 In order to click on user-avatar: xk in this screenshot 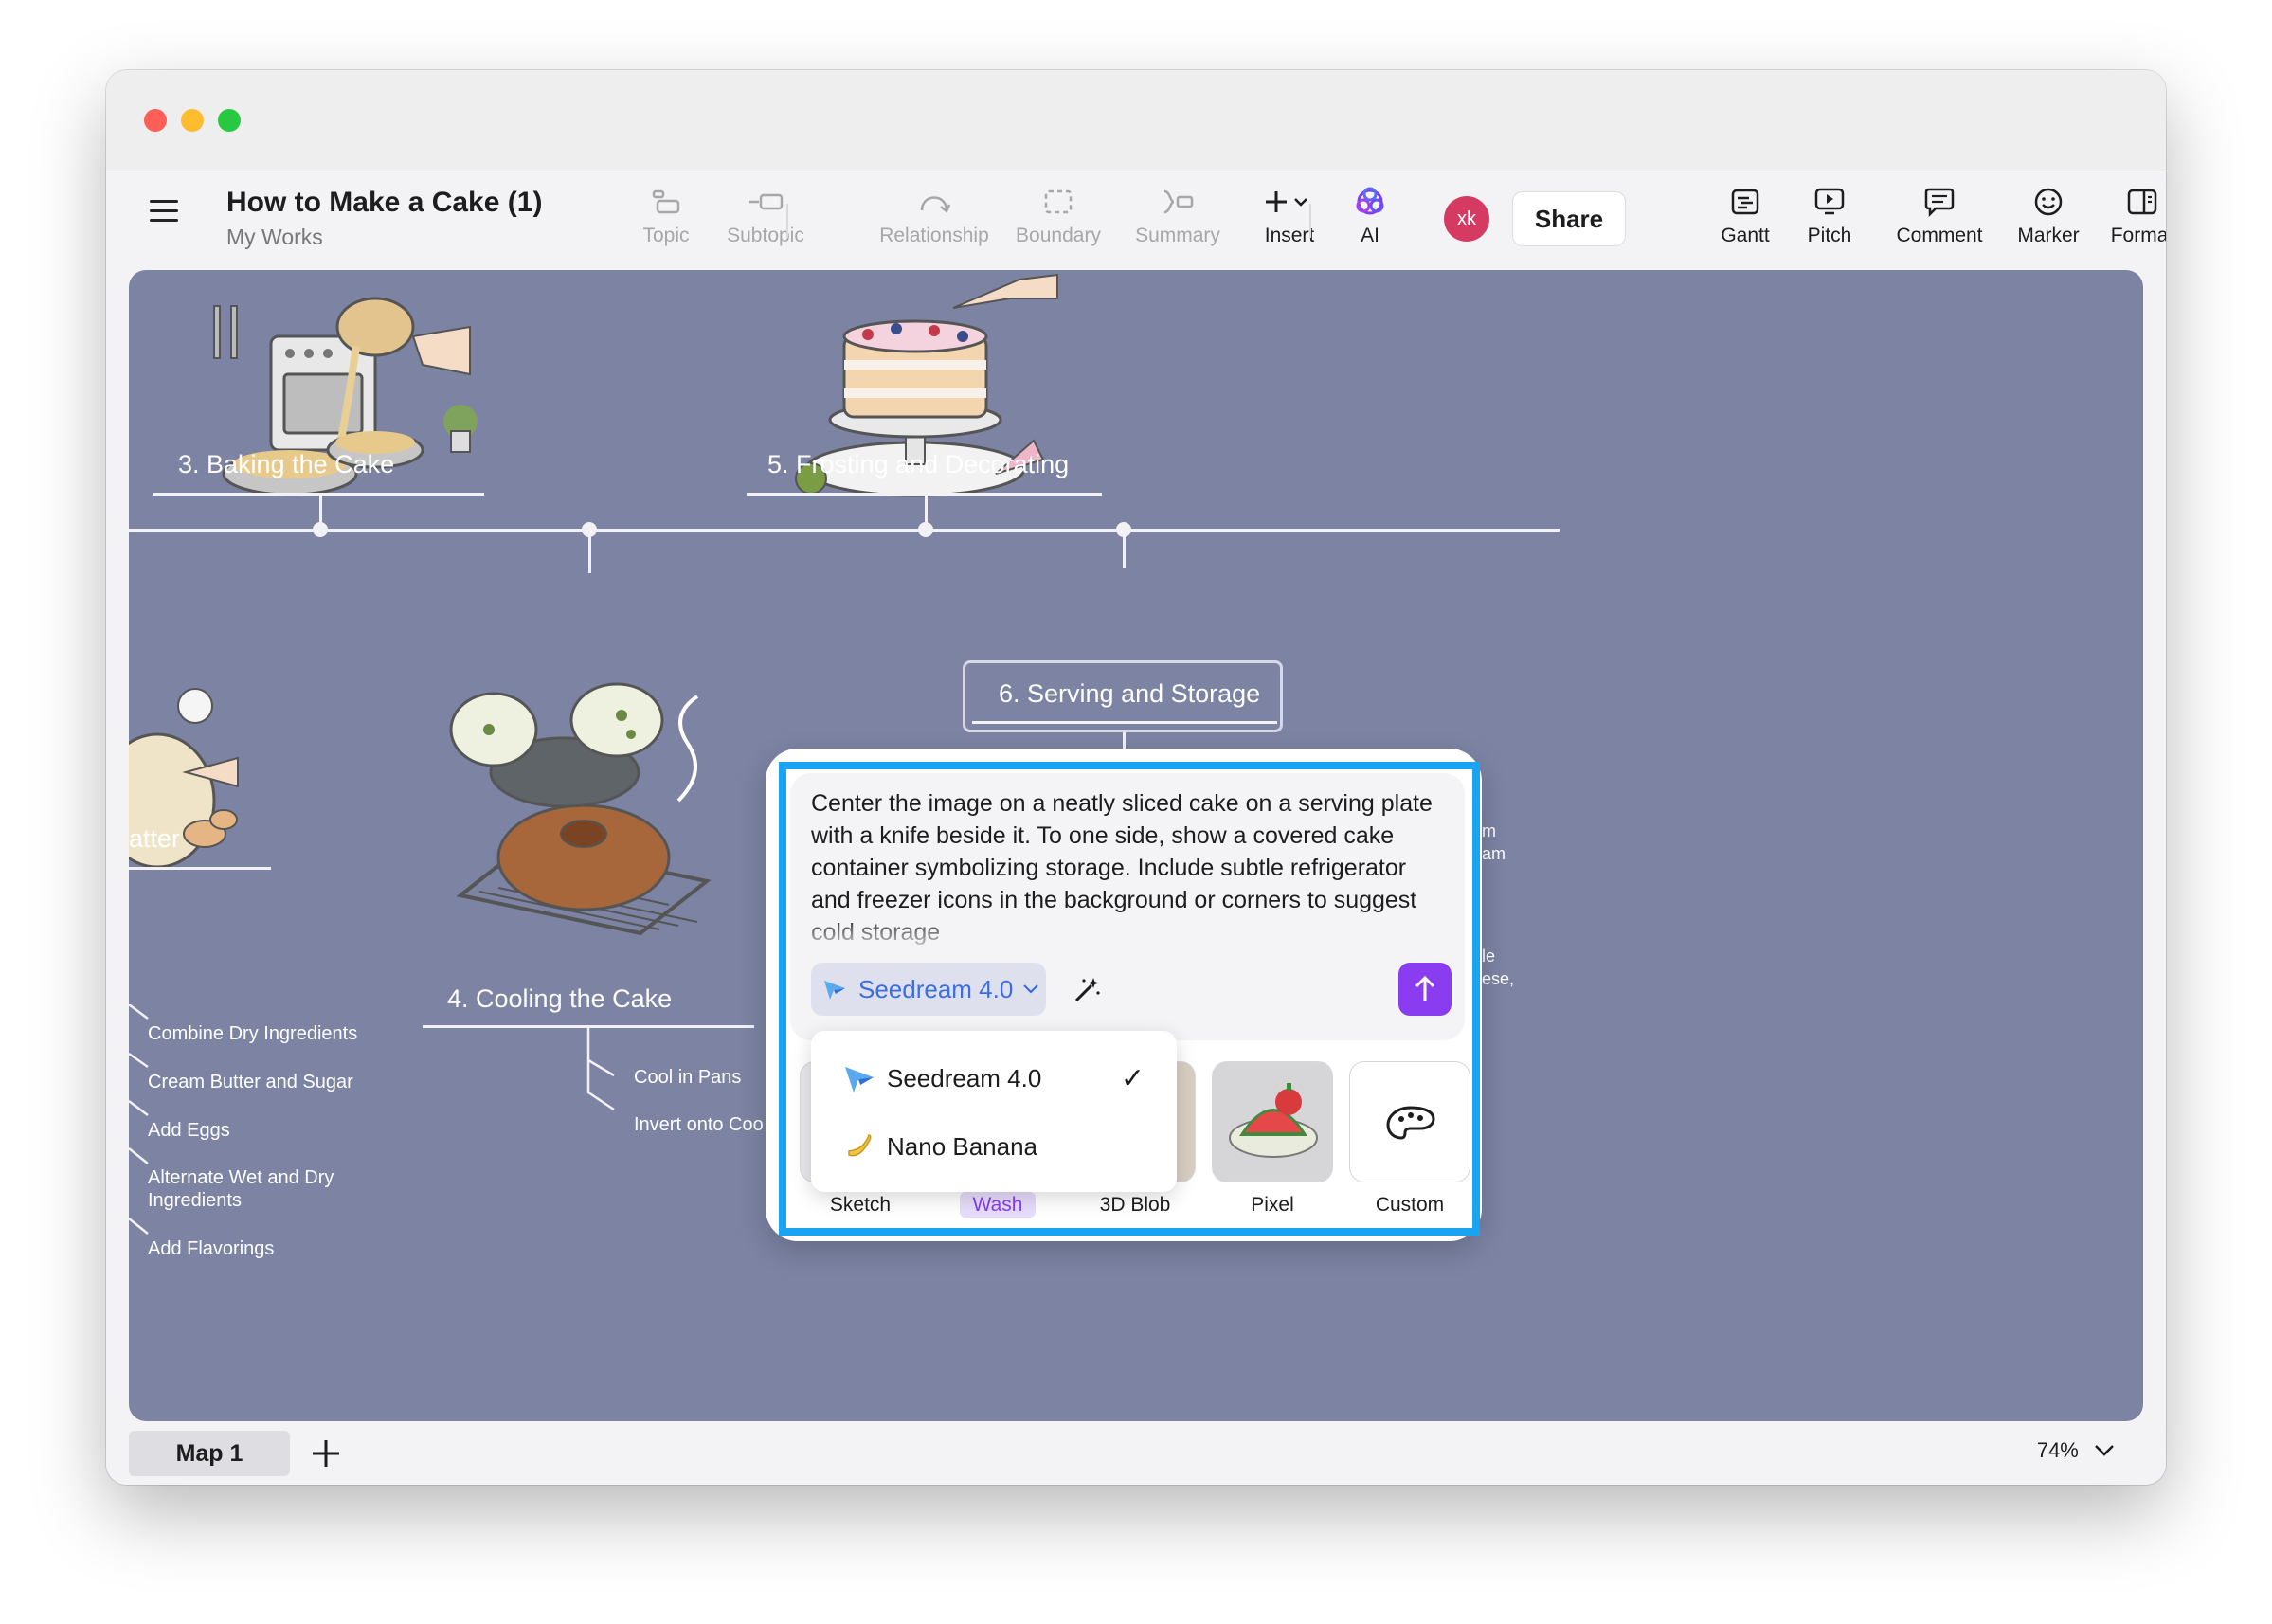, I will do `click(1466, 219)`.